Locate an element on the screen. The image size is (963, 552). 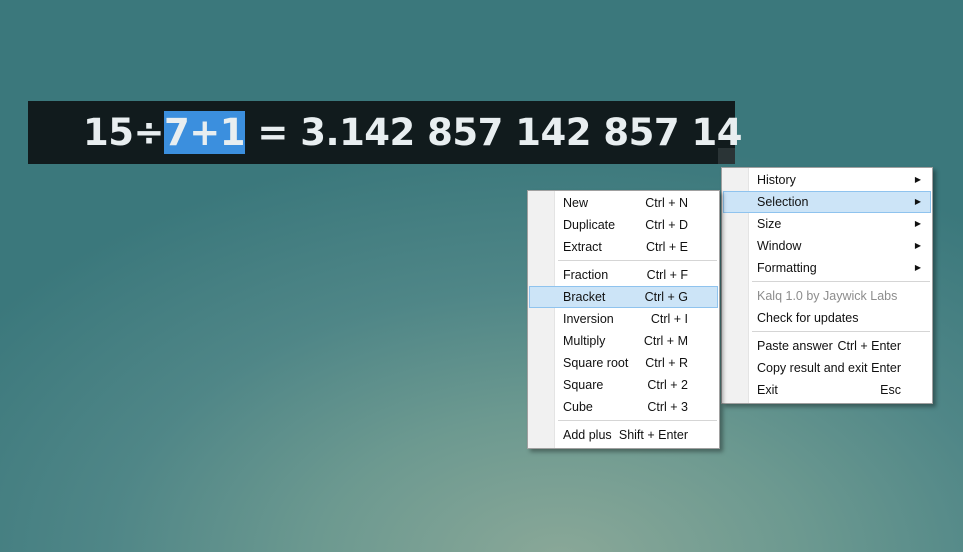
menu-item-label: Formatting is located at coordinates (787, 268).